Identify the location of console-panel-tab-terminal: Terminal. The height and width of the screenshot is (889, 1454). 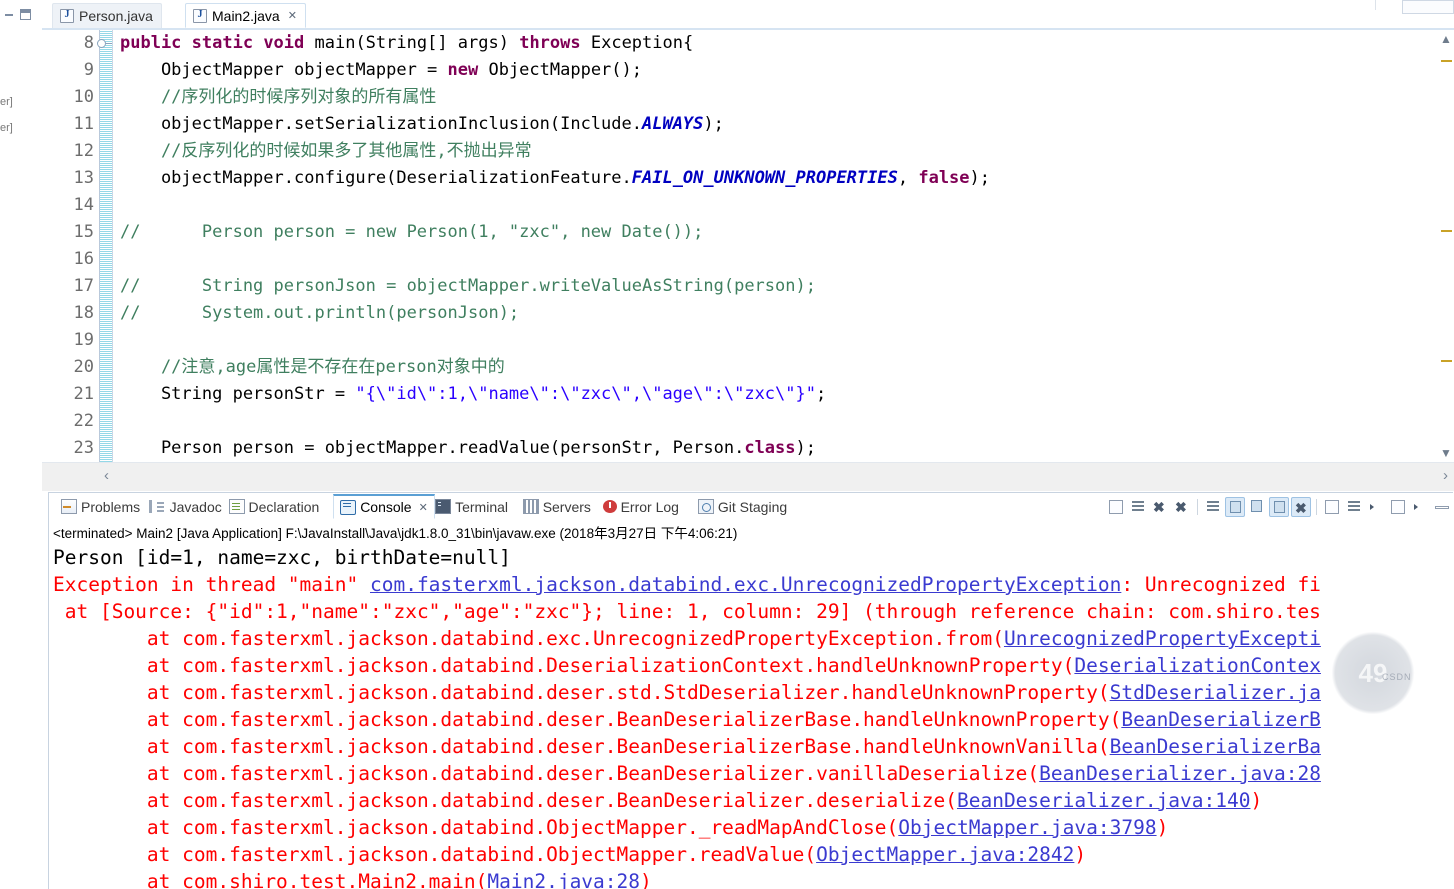
(471, 506).